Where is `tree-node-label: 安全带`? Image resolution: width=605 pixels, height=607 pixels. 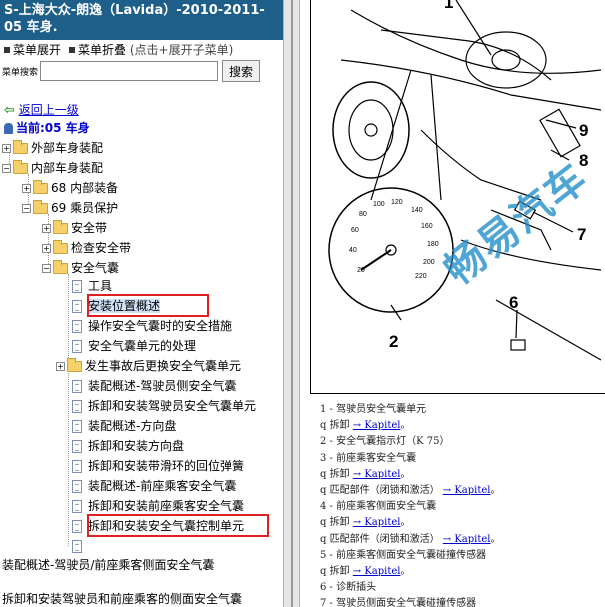
tree-node-label: 安全带 is located at coordinates (89, 228).